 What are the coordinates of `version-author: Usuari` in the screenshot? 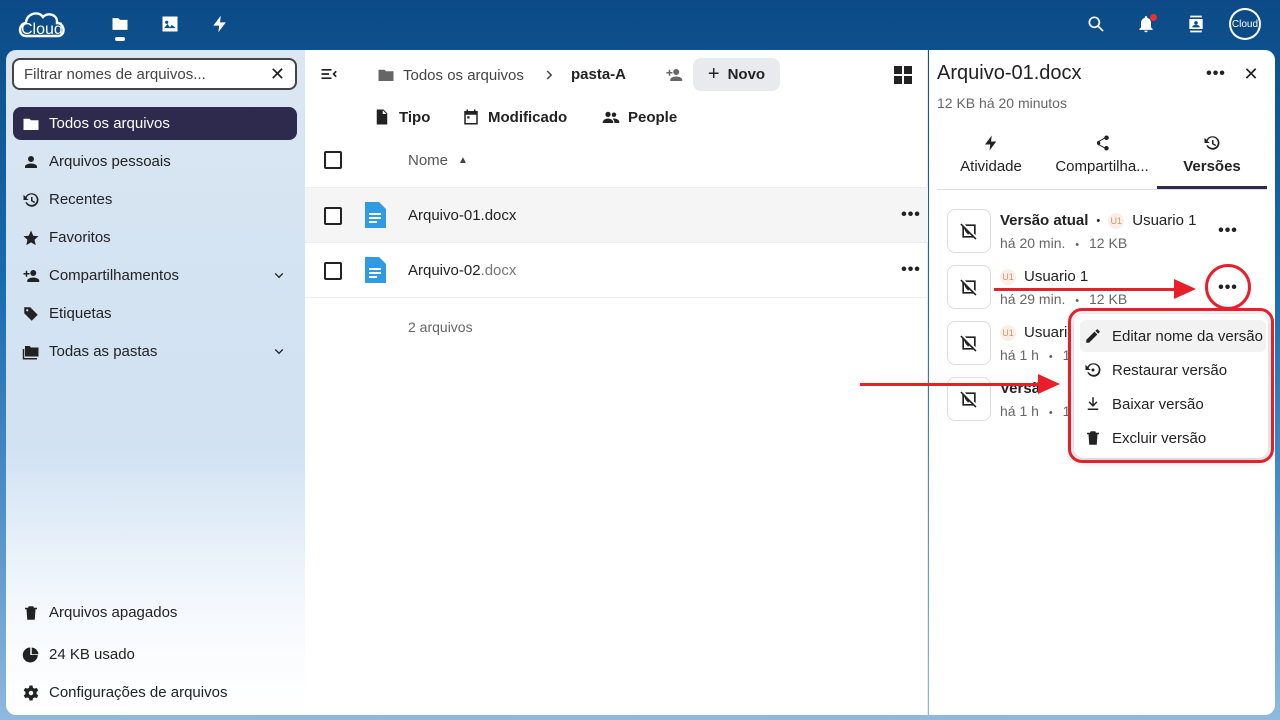 It's located at (1046, 332).